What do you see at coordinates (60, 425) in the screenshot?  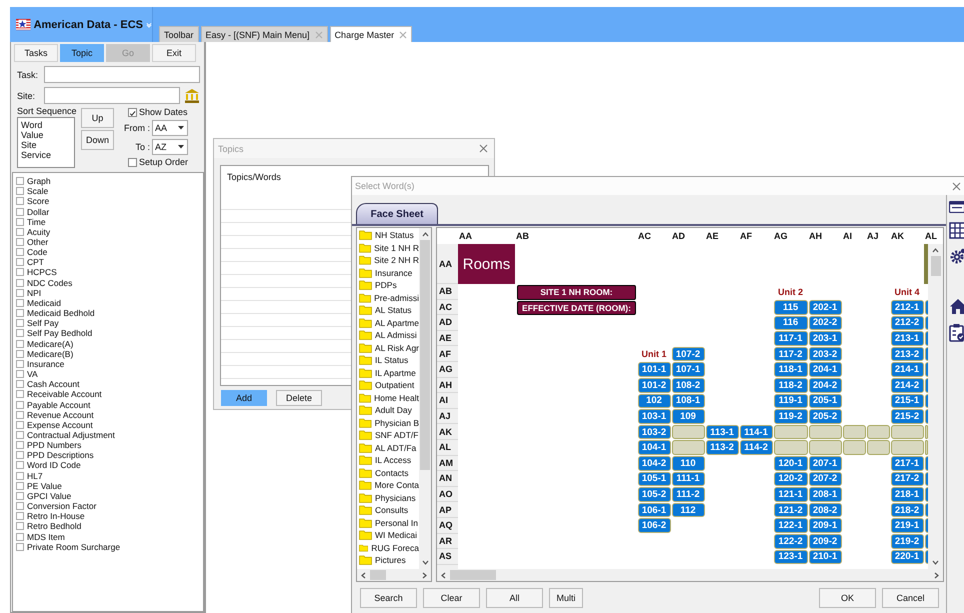 I see `checkbox-label: Expense Account` at bounding box center [60, 425].